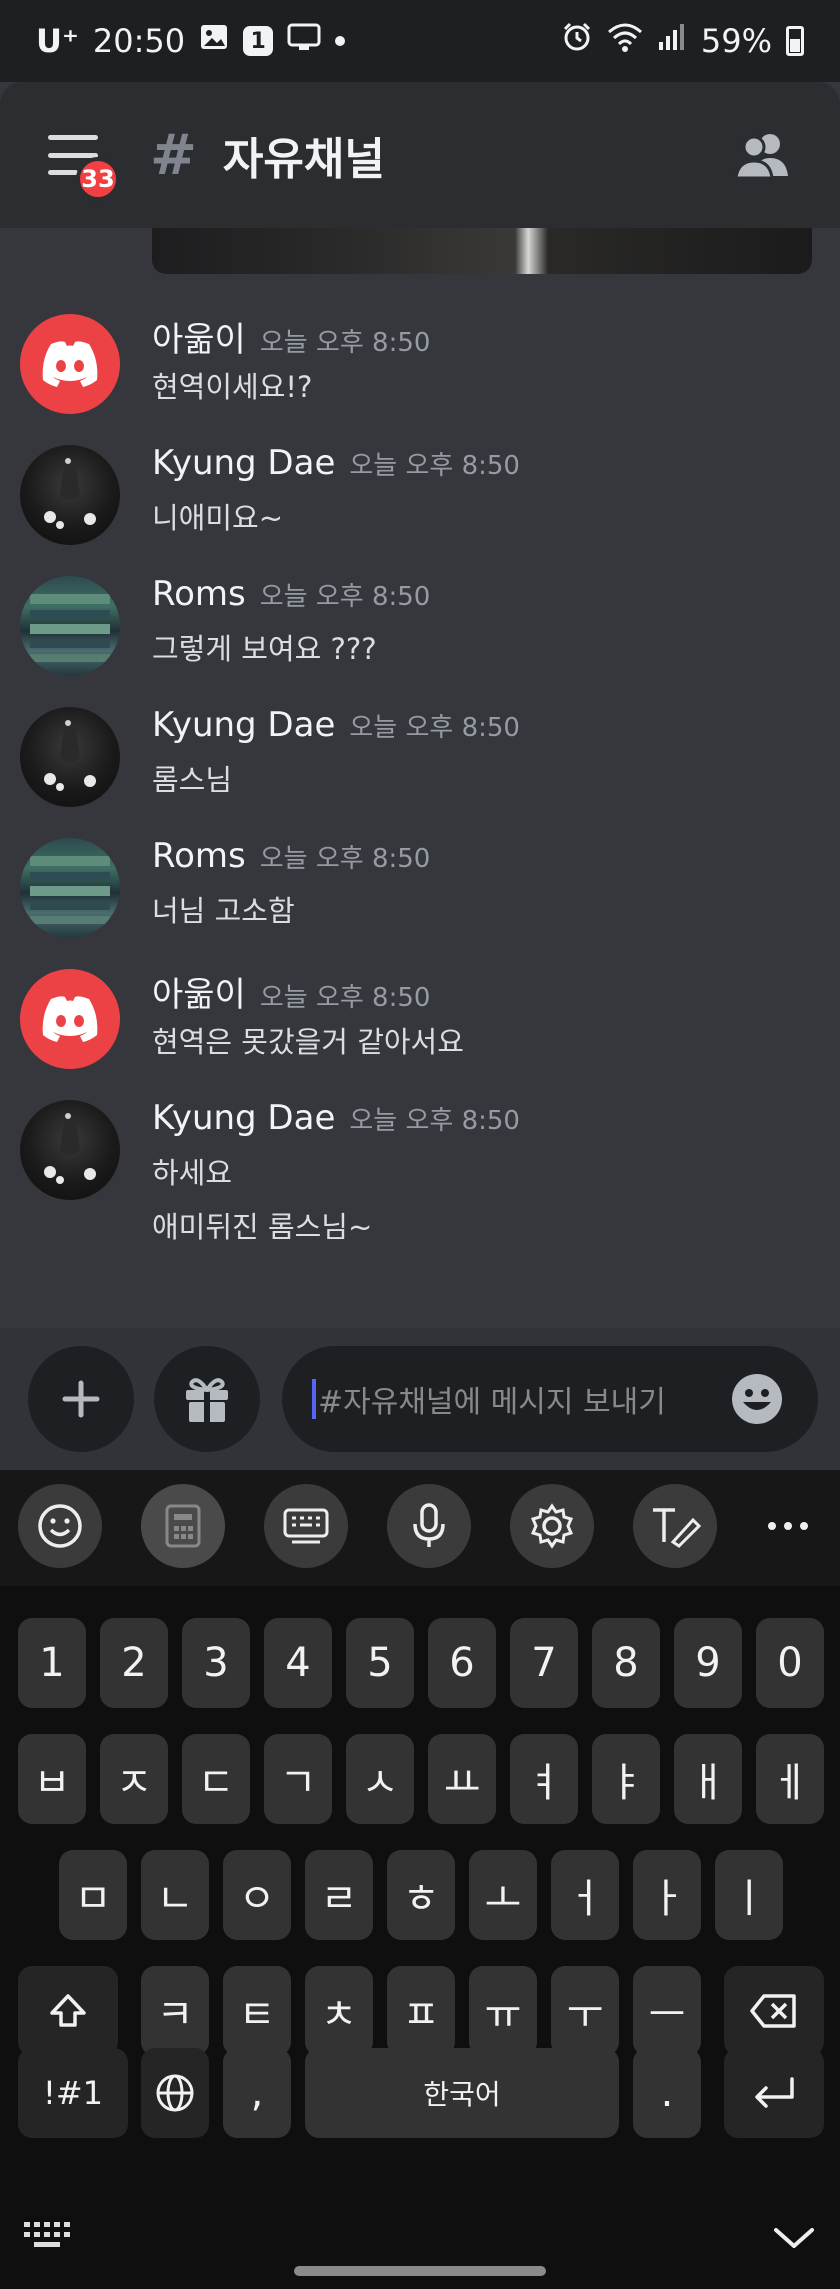  Describe the element at coordinates (544, 1779) in the screenshot. I see `key-yeo: ㅕ` at that location.